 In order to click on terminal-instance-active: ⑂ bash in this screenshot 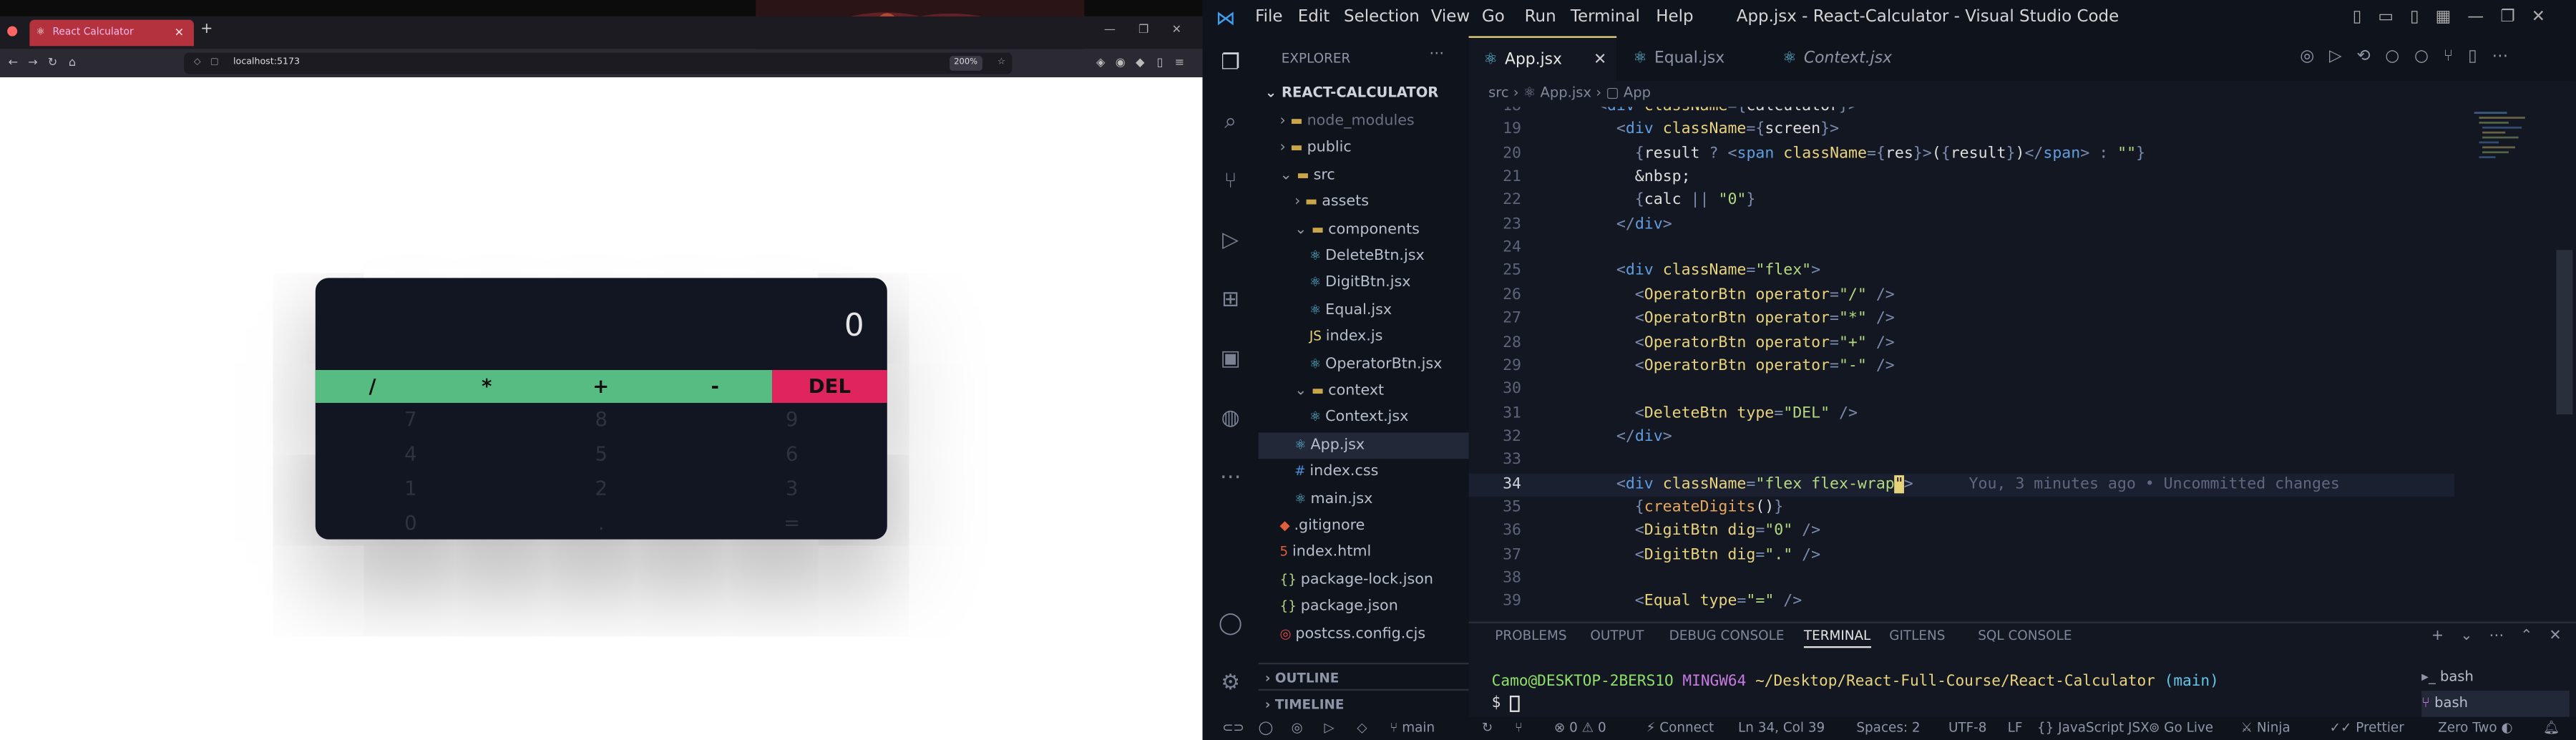, I will do `click(2495, 704)`.